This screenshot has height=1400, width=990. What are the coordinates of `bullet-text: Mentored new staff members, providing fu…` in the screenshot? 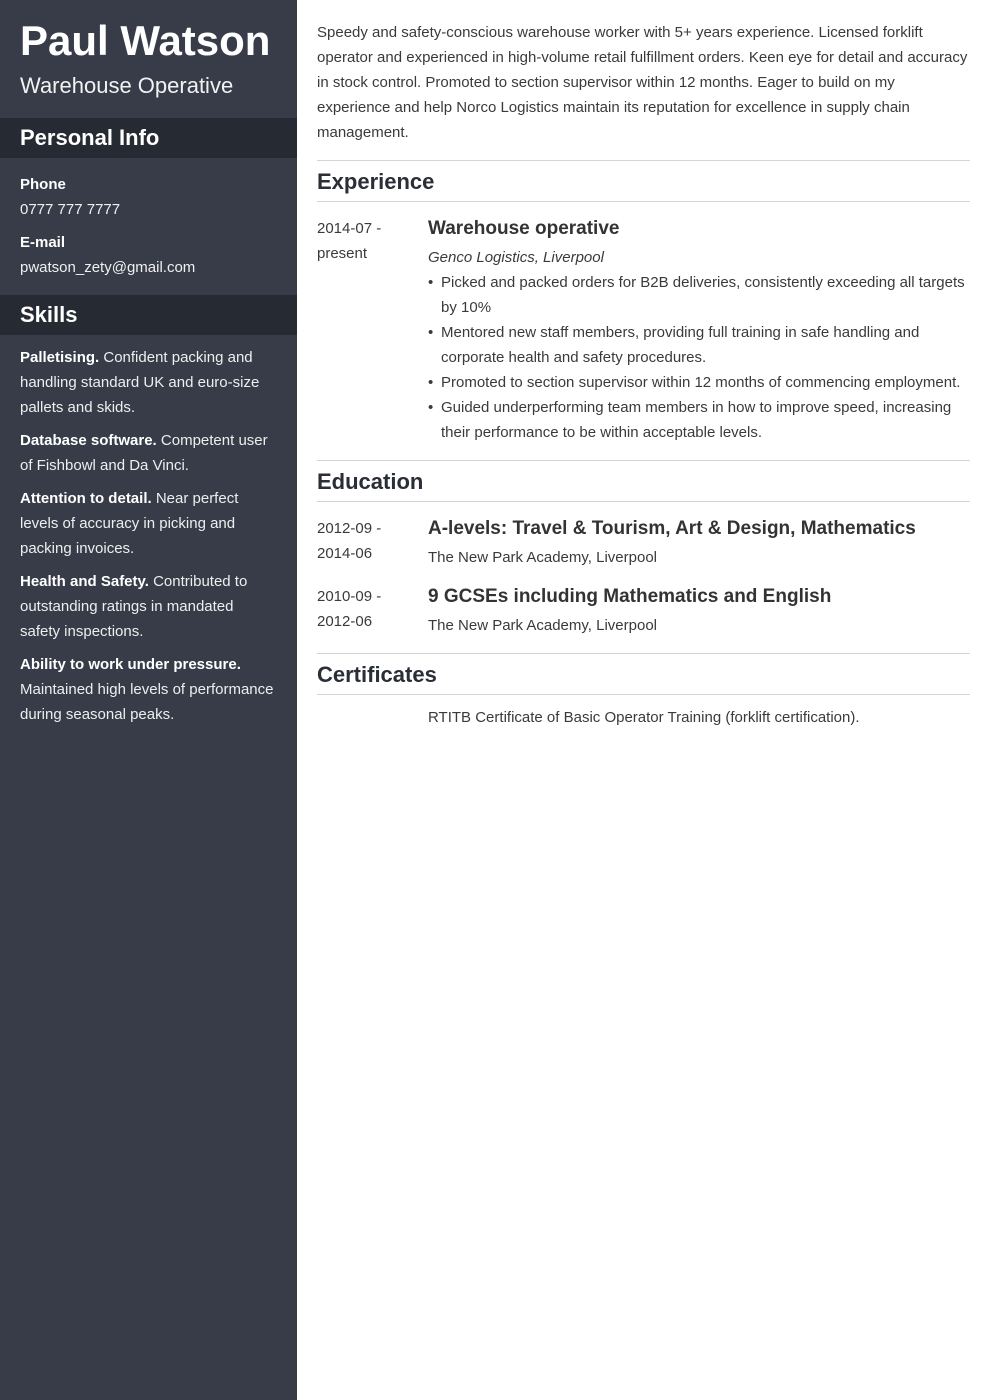 It's located at (680, 345).